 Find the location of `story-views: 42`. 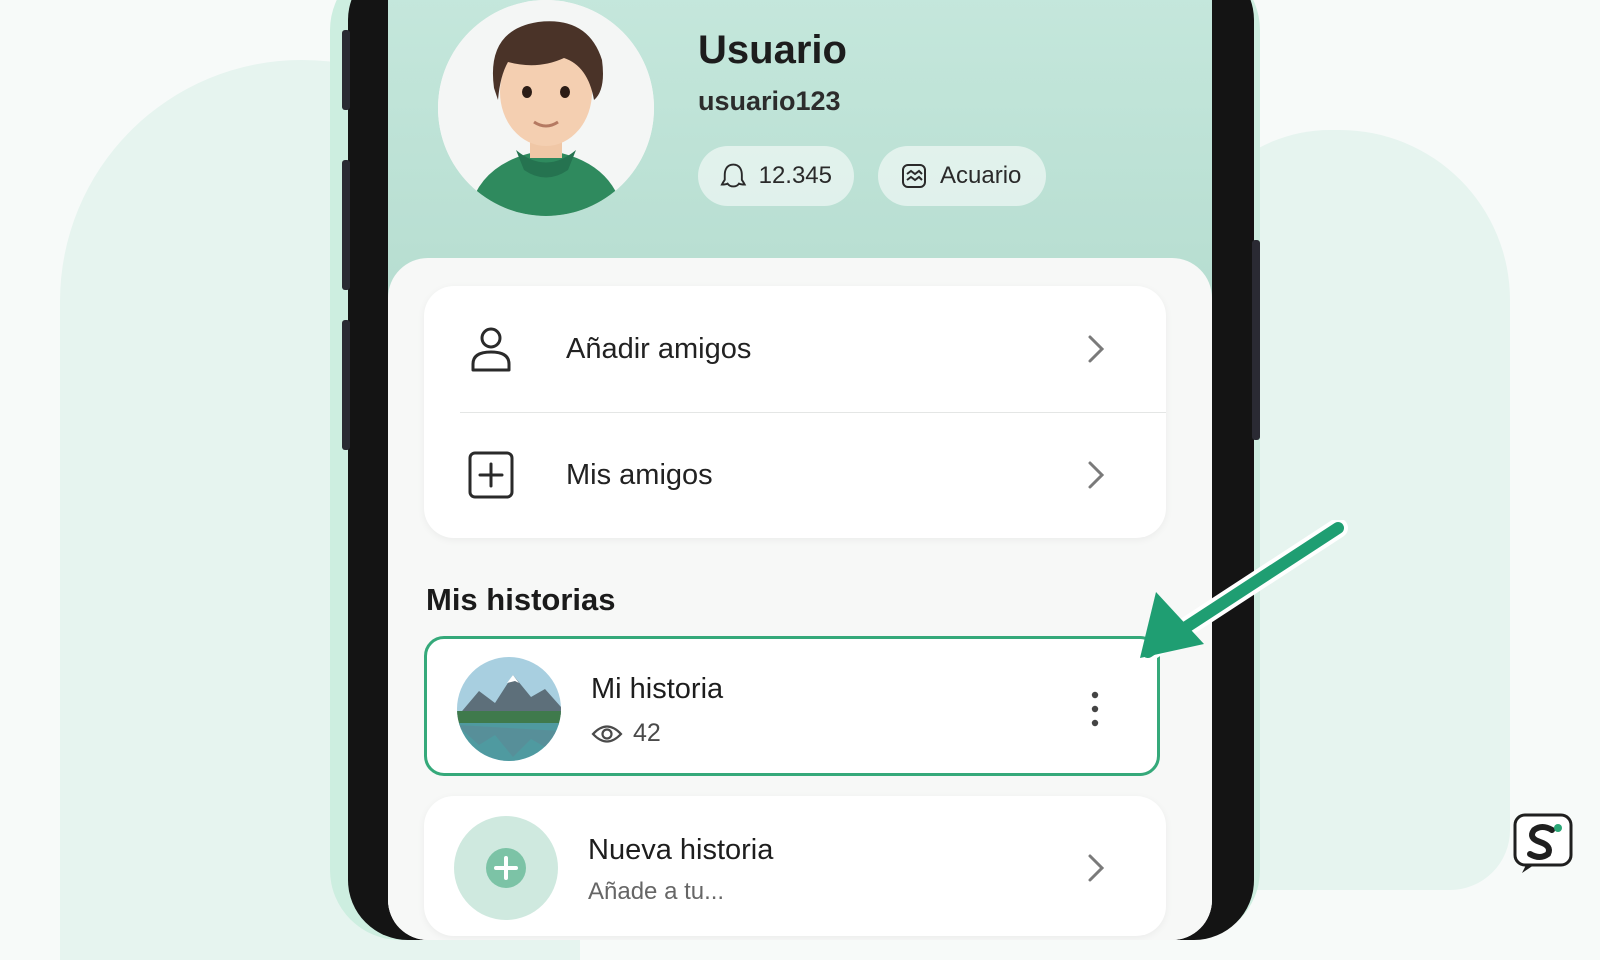

story-views: 42 is located at coordinates (626, 733).